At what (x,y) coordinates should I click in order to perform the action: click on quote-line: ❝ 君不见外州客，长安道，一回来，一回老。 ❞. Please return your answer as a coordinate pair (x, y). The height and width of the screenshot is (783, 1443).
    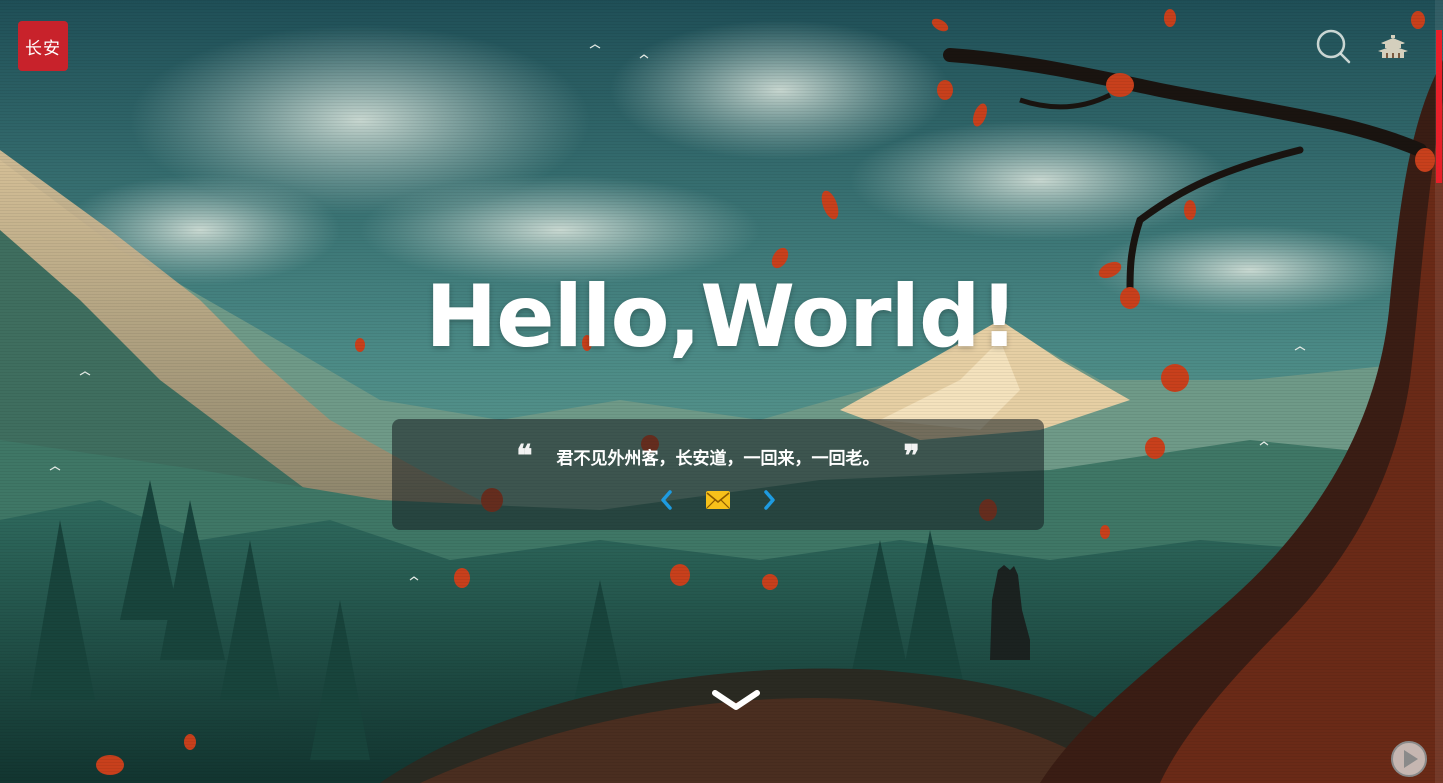
    Looking at the image, I should click on (718, 456).